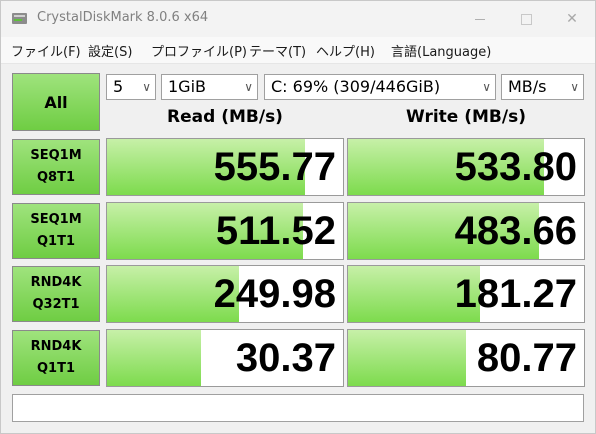 This screenshot has height=434, width=596. What do you see at coordinates (298, 408) in the screenshot?
I see `comment-input` at bounding box center [298, 408].